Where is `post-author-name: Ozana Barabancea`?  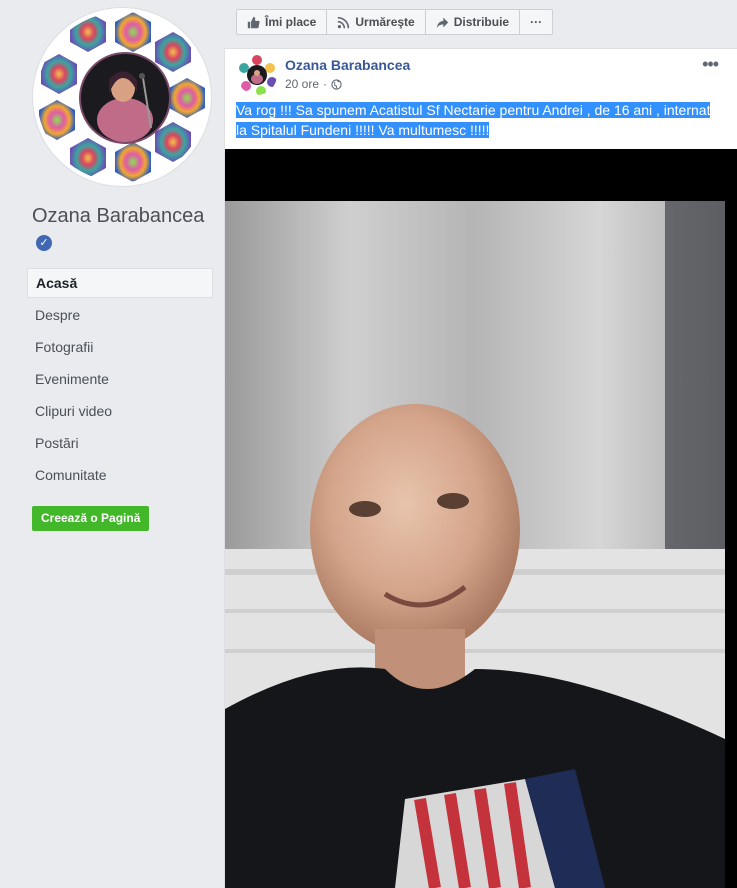
post-author-name: Ozana Barabancea is located at coordinates (347, 65).